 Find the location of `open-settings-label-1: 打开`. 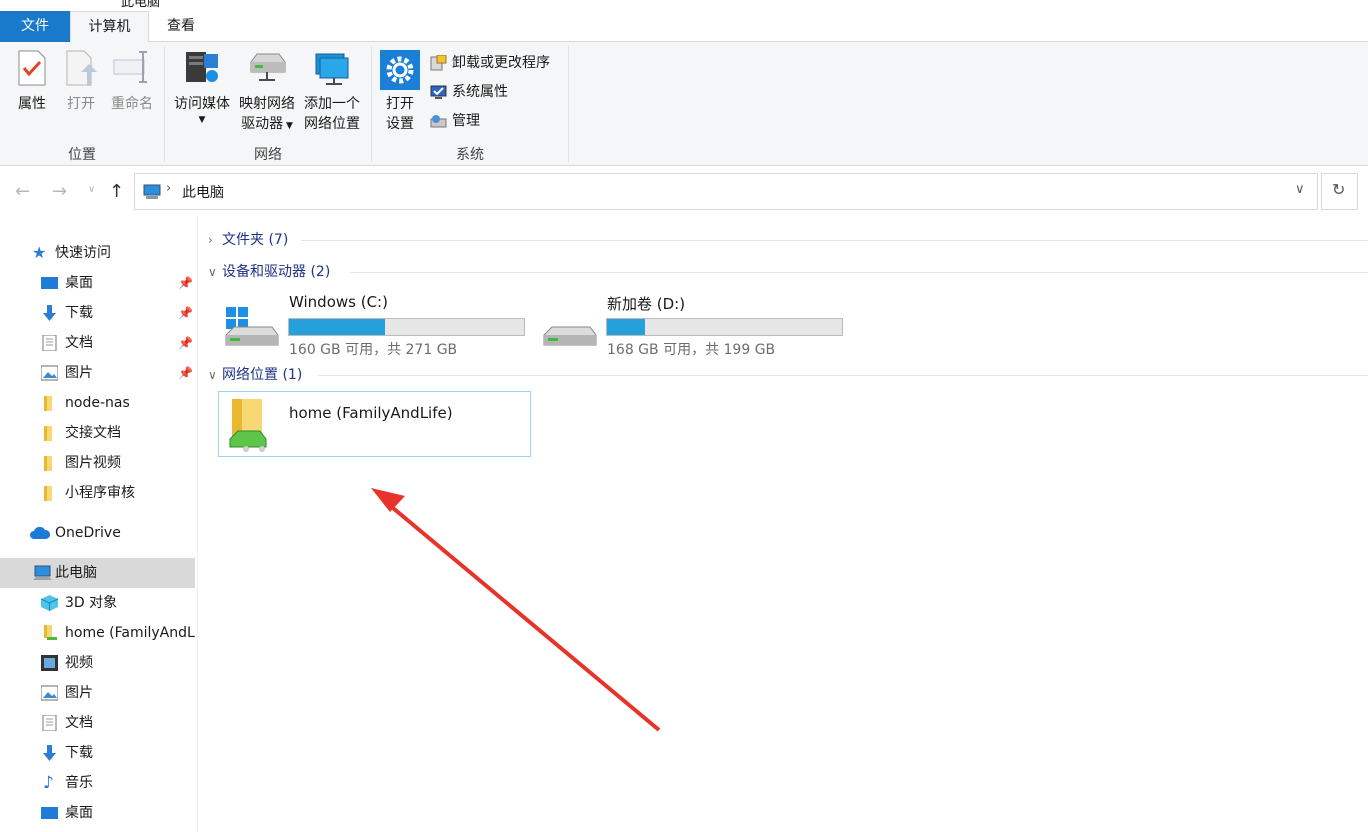

open-settings-label-1: 打开 is located at coordinates (400, 104).